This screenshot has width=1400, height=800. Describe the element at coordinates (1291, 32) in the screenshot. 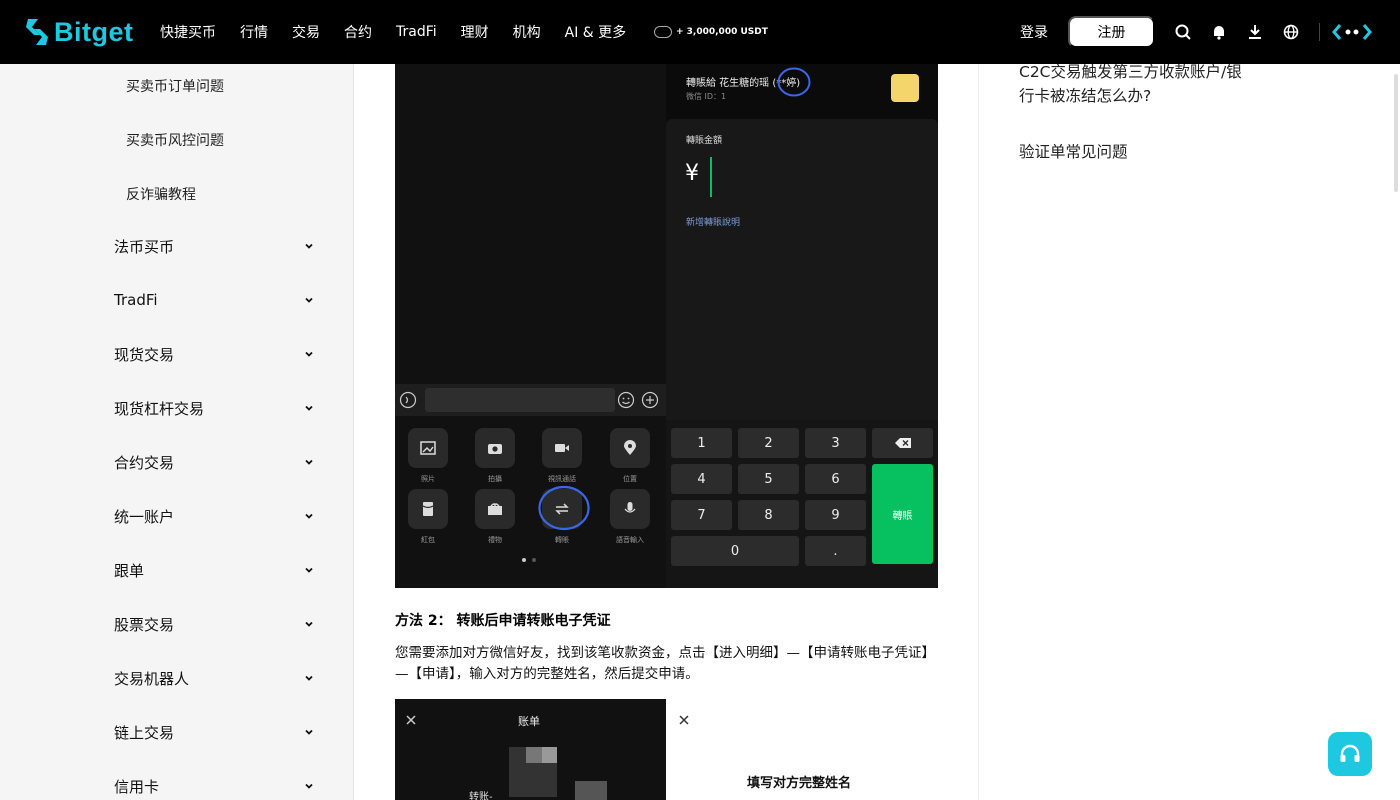

I see `globe-icon` at that location.